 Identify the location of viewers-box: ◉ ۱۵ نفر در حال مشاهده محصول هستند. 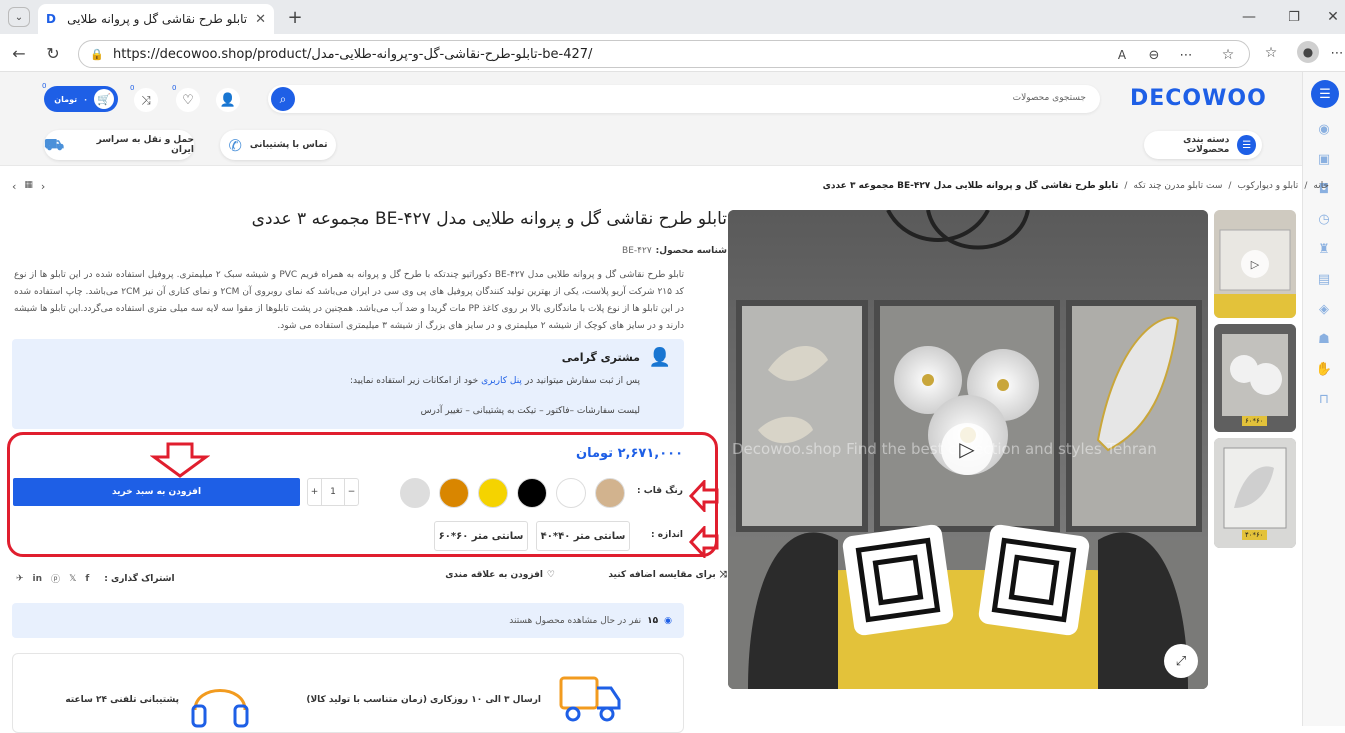
(348, 620).